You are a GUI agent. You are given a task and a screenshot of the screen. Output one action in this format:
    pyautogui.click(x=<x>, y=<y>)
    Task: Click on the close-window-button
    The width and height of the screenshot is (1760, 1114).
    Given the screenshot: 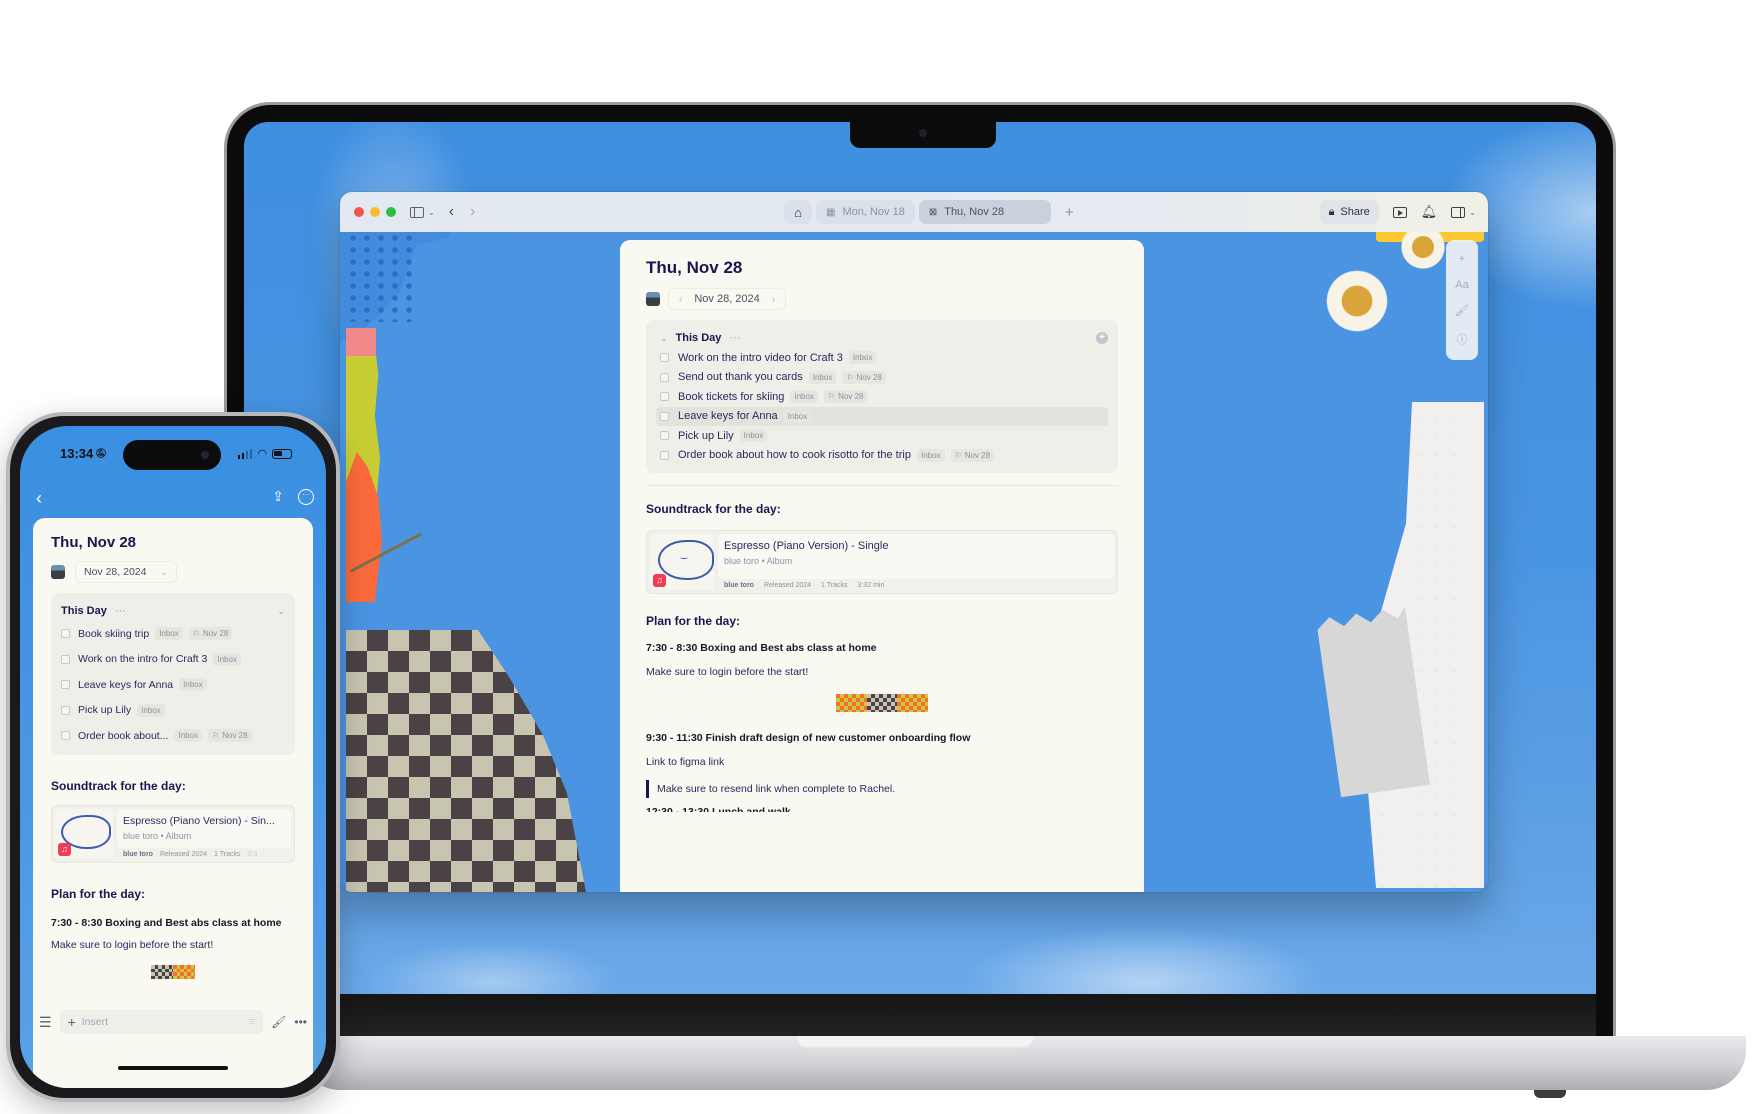 What is the action you would take?
    pyautogui.click(x=359, y=212)
    